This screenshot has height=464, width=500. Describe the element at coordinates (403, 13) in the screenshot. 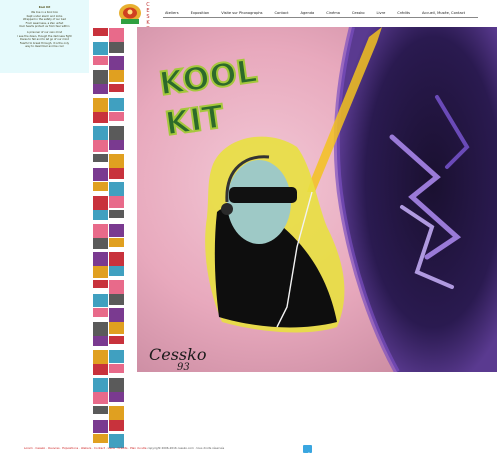

I see `nav-item: Crédits` at that location.